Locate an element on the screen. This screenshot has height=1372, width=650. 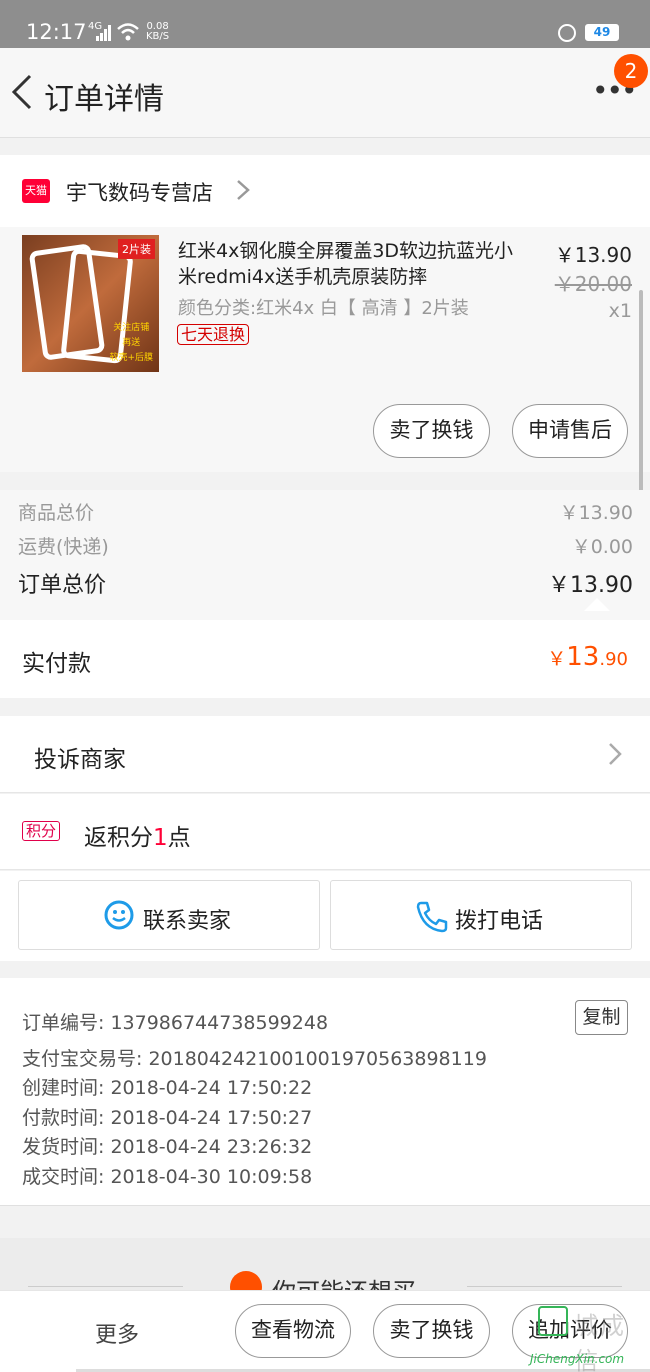
shop-name: 宇飞数码专营店 is located at coordinates (139, 192).